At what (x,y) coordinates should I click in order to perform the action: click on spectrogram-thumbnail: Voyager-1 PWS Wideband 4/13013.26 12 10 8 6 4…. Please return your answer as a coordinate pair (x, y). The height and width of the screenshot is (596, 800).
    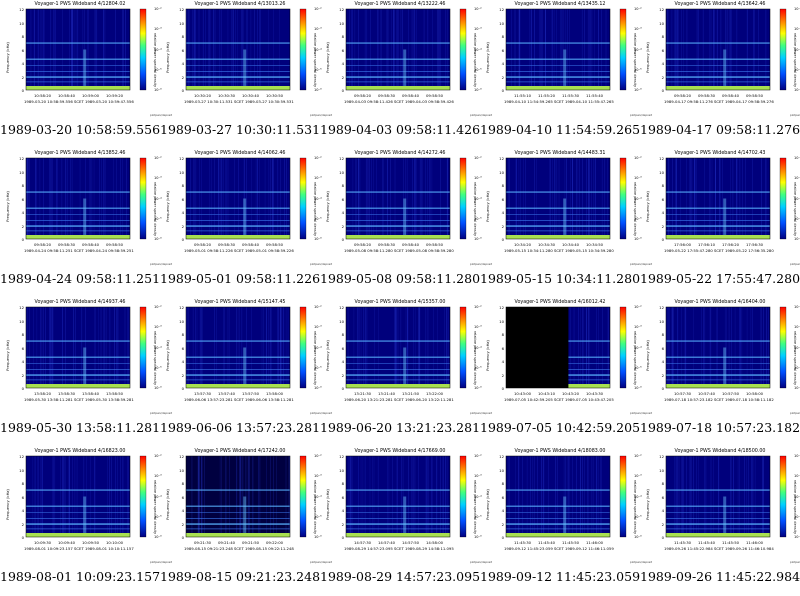
    Looking at the image, I should click on (246, 74).